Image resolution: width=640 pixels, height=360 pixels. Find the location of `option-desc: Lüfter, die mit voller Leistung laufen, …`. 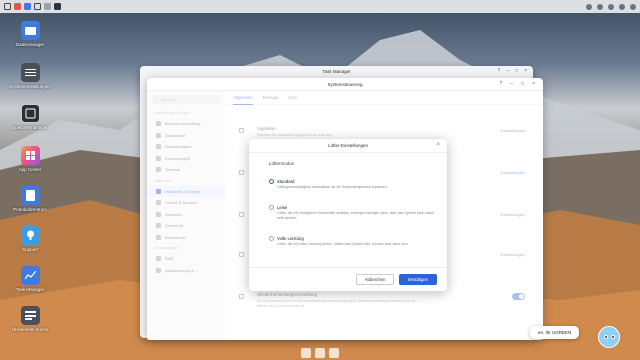

option-desc: Lüfter, die mit voller Leistung laufen, … is located at coordinates (343, 244).